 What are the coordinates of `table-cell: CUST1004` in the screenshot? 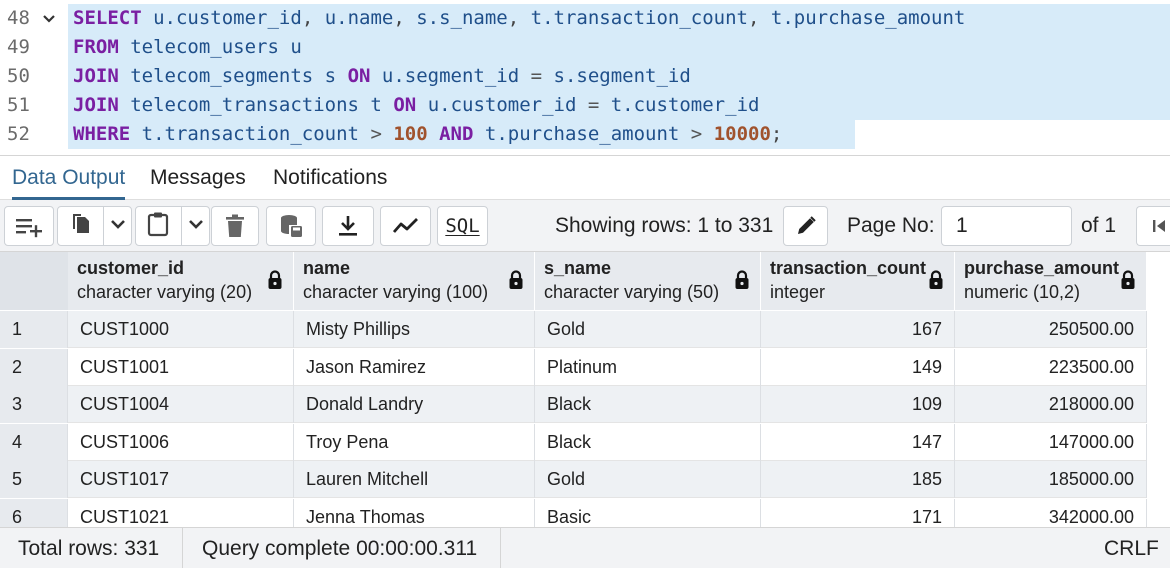 It's located at (181, 404).